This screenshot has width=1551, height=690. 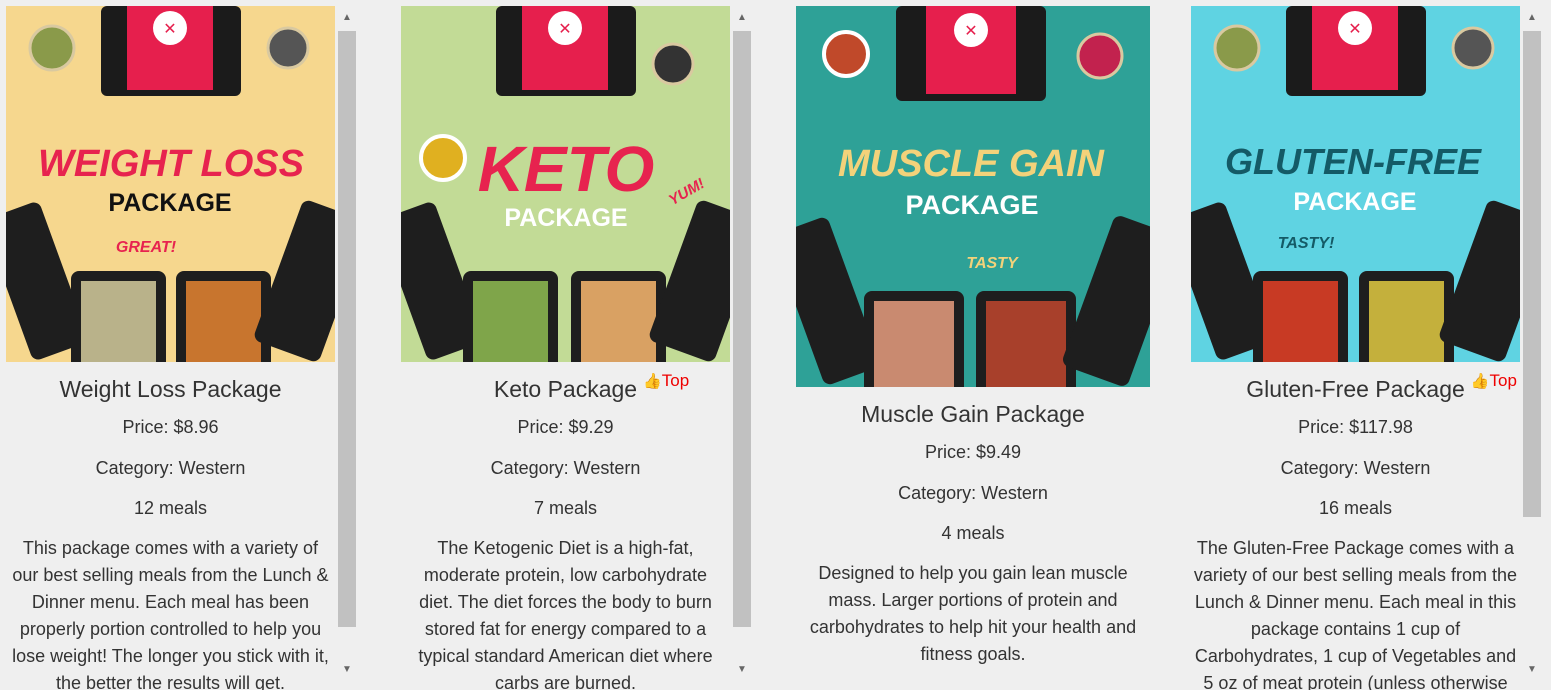 I want to click on package-title: Muscle Gain Package, so click(x=973, y=414).